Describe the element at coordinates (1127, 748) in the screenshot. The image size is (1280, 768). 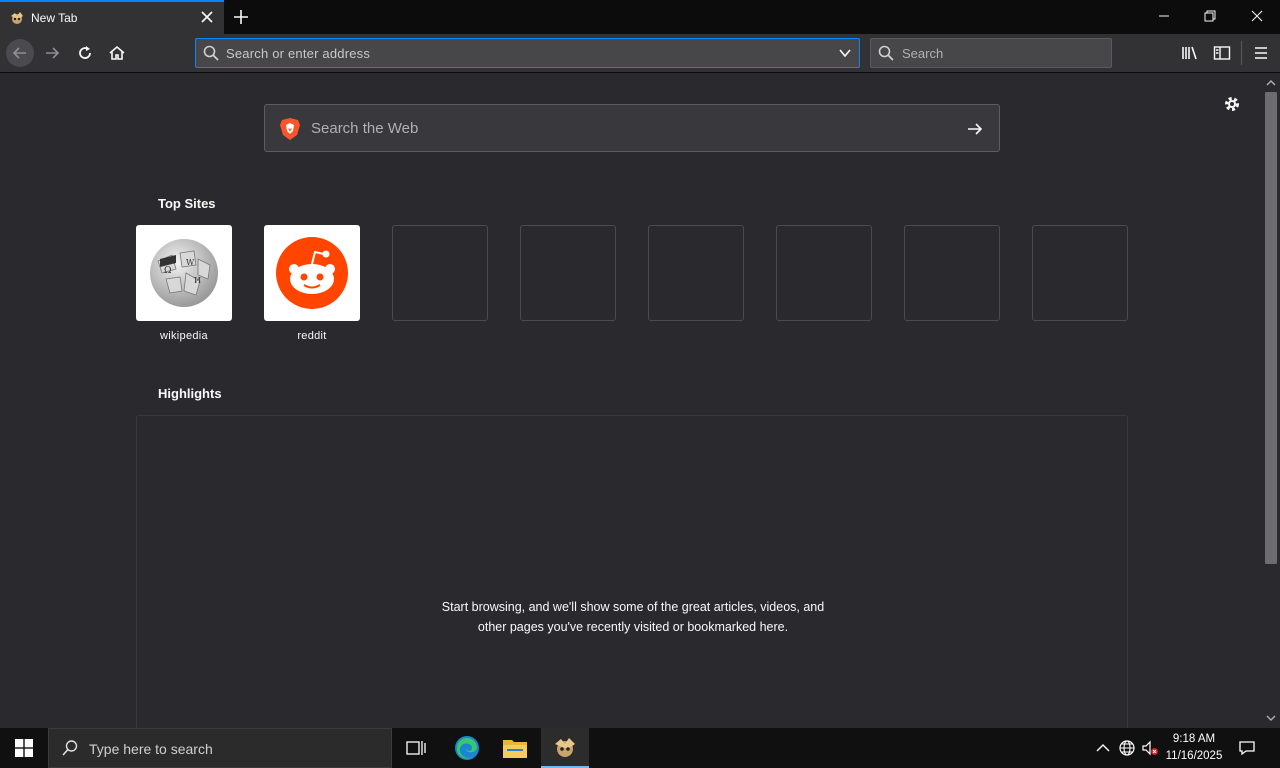
I see `network-globe-icon` at that location.